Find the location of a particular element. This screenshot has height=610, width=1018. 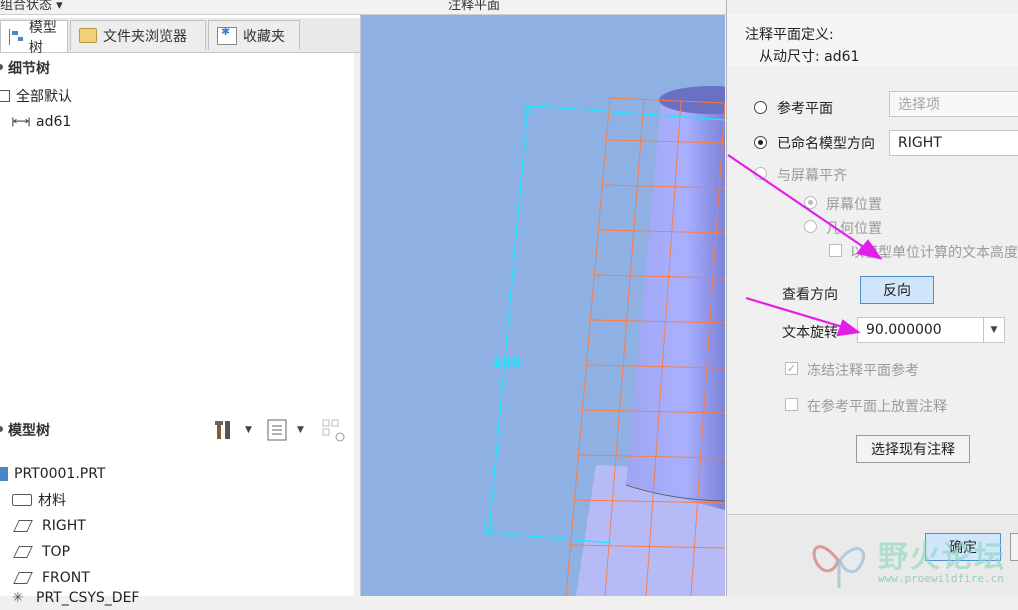

arrow-to-rotation-line is located at coordinates (796, 313).